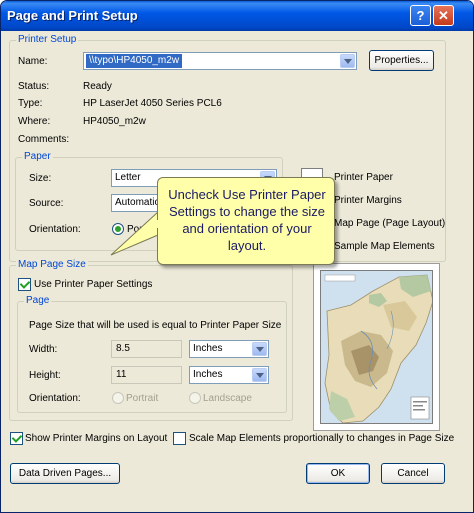 This screenshot has height=513, width=474. Describe the element at coordinates (93, 285) in the screenshot. I see `use-printer-paper-label: Use Printer Paper Settings` at that location.